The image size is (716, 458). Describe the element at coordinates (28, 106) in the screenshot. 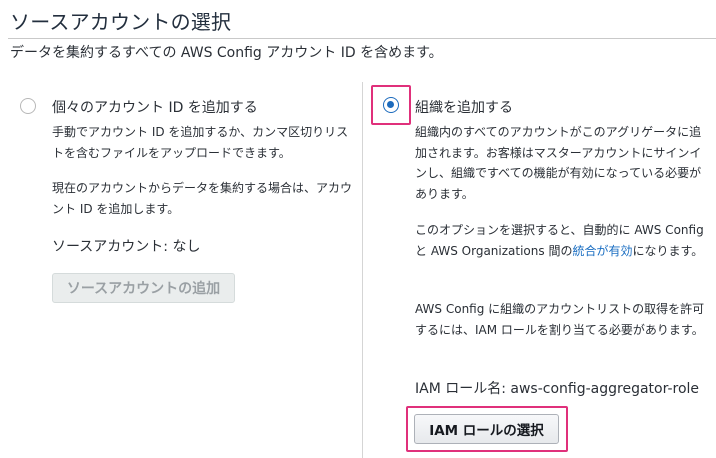

I see `add-individual-accounts-radio` at that location.